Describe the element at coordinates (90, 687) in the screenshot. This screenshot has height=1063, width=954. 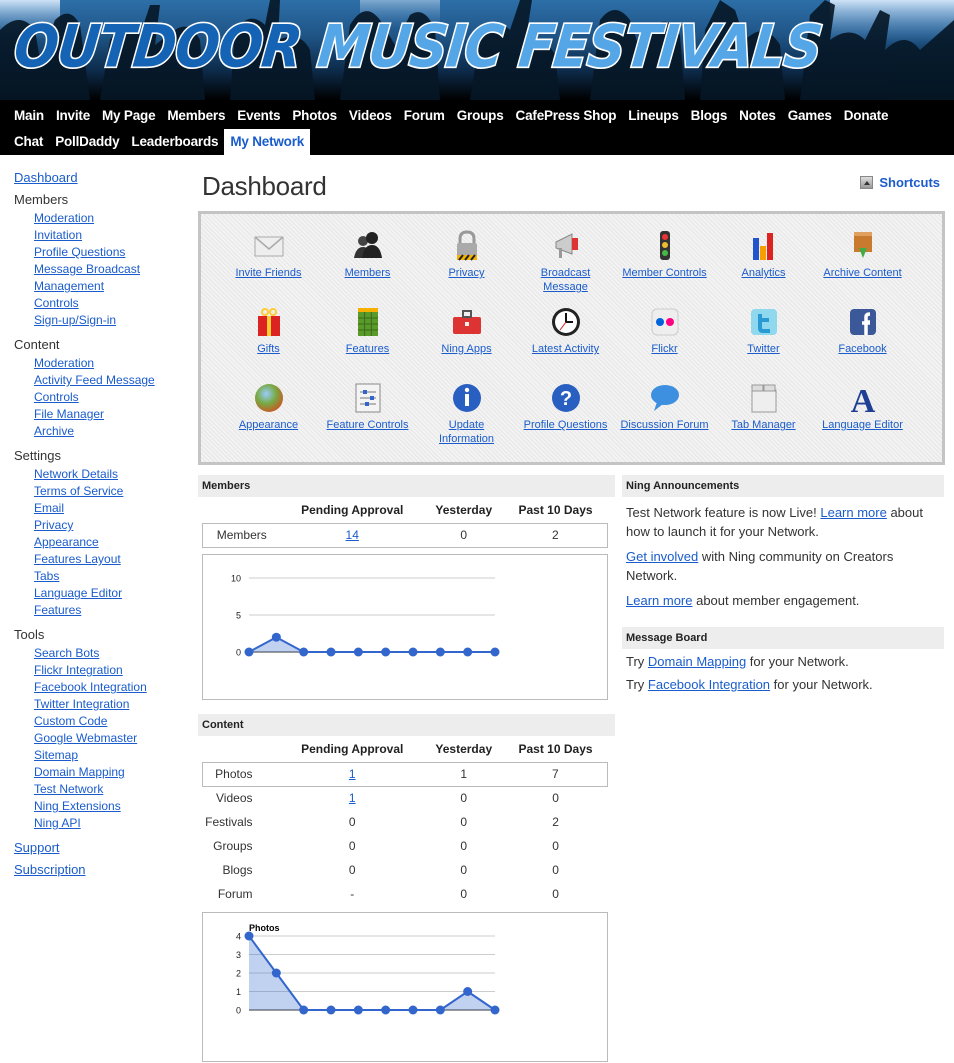
I see `sidebar-link-tools-facebook-integration: Facebook Integration` at that location.